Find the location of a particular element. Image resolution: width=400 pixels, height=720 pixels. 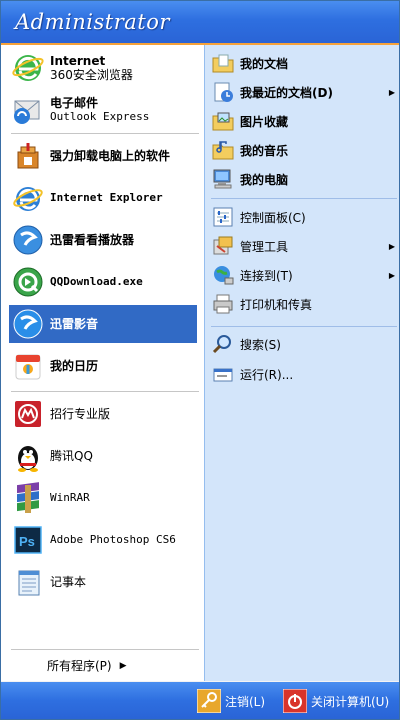

email-icon is located at coordinates (28, 110).